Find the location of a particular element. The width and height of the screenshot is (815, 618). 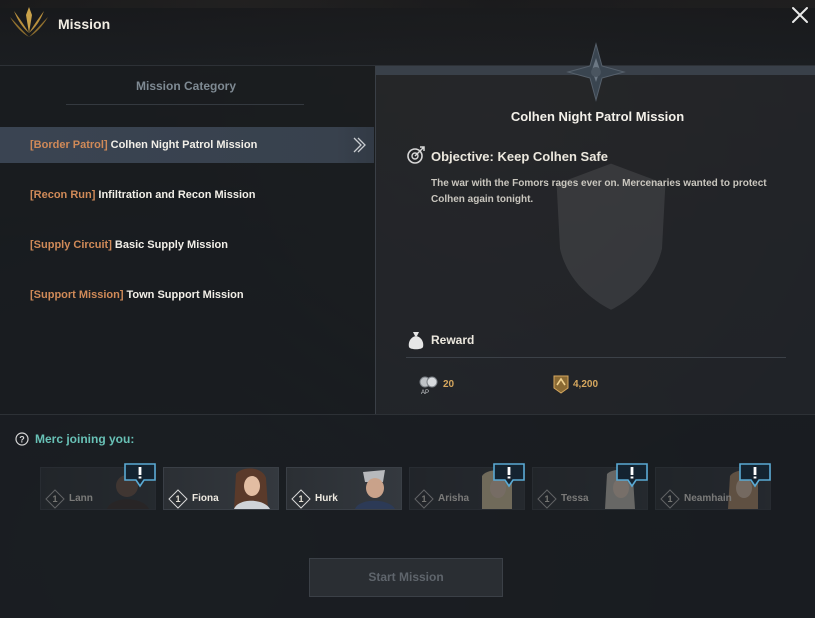

mission-name: Colhen Night Patrol Mission is located at coordinates (184, 145).